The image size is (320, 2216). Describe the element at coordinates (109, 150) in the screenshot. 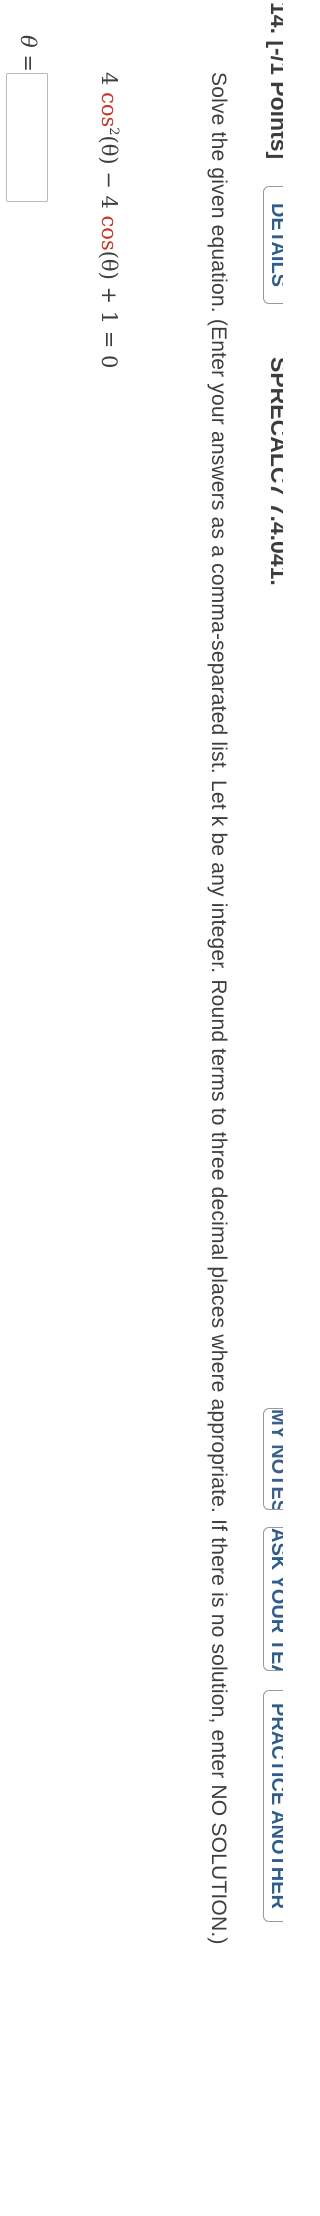

I see `equation-argument-1: (θ)` at that location.